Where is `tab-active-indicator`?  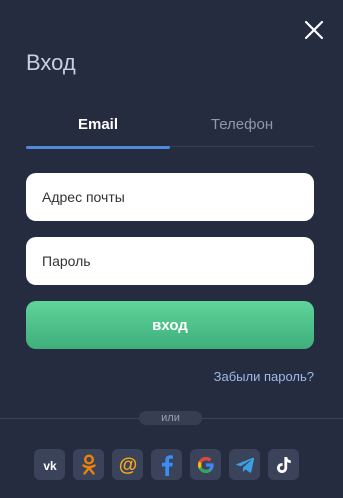 tab-active-indicator is located at coordinates (98, 147).